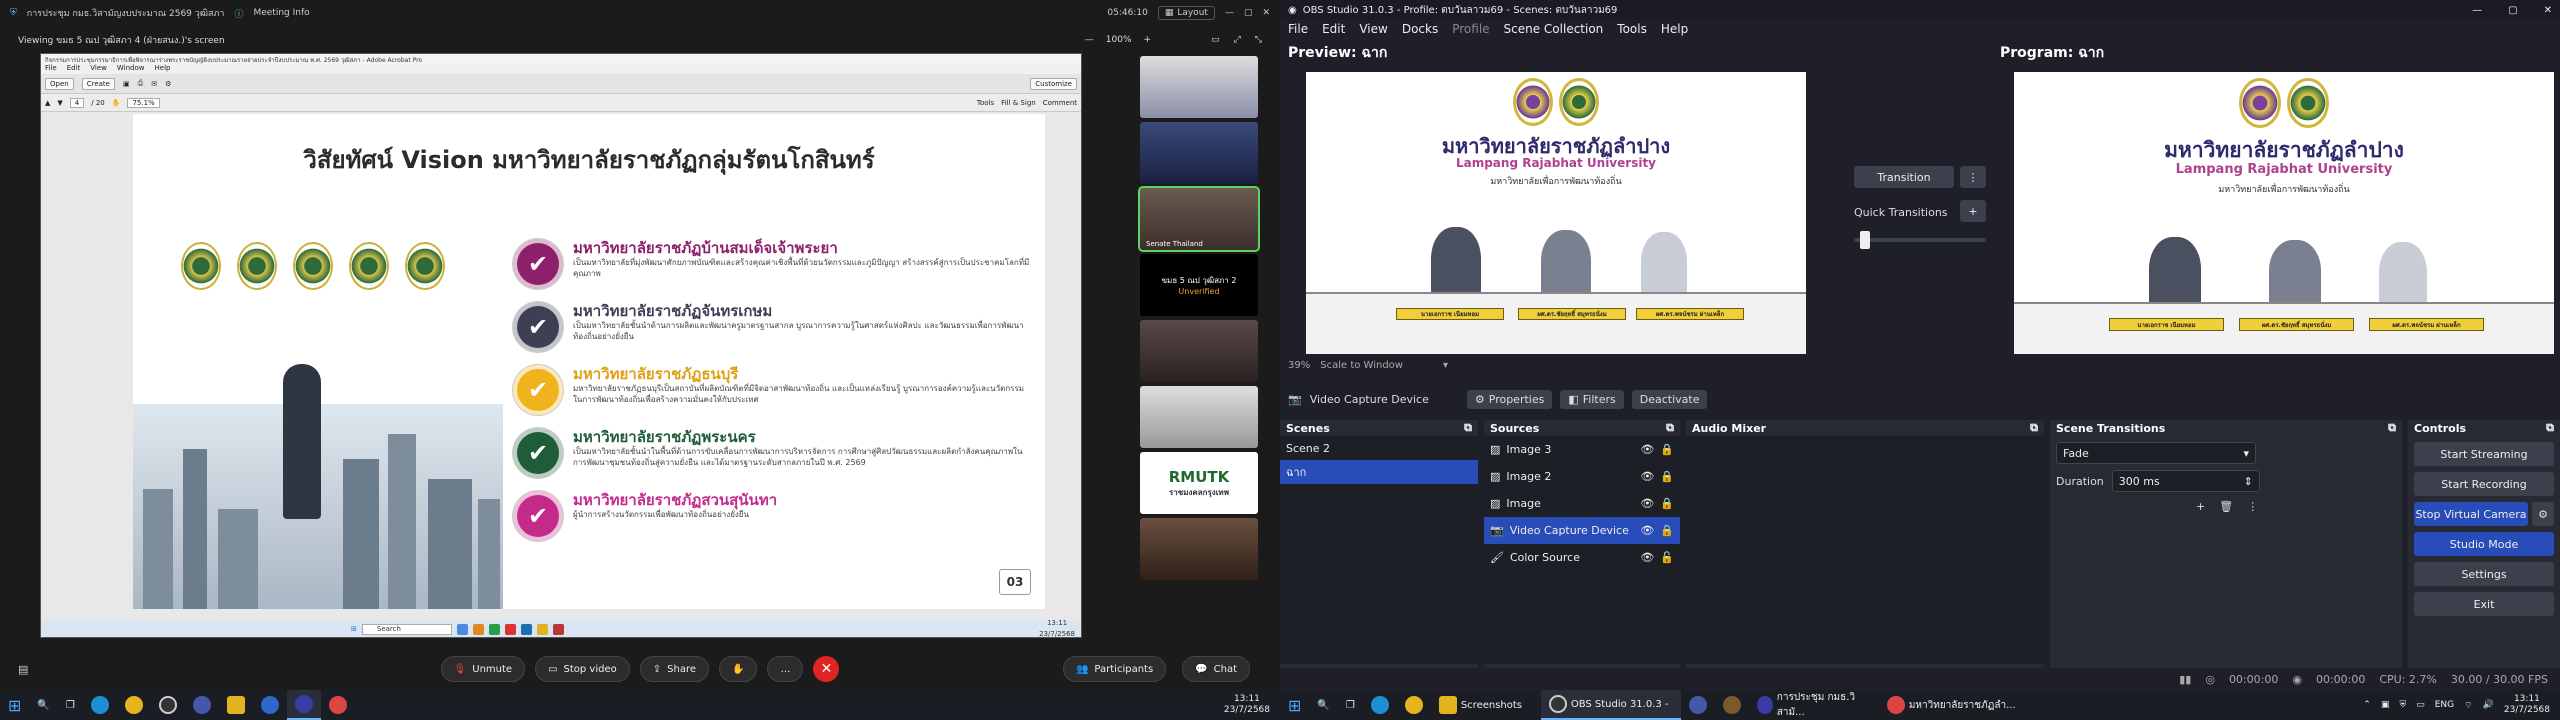  Describe the element at coordinates (1973, 177) in the screenshot. I see `transition-menu-button: ⋮` at that location.